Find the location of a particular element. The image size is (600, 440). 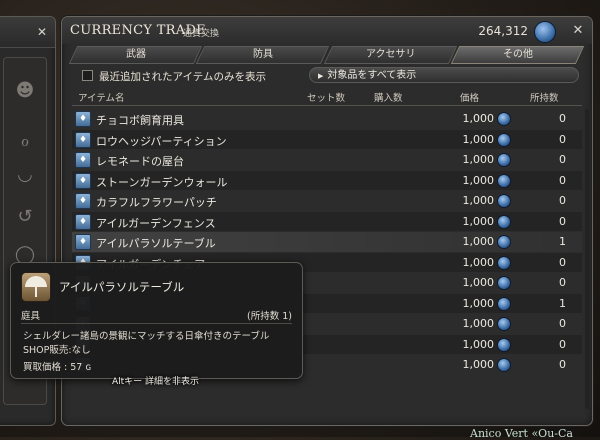

parasol-table-icon is located at coordinates (36, 287).